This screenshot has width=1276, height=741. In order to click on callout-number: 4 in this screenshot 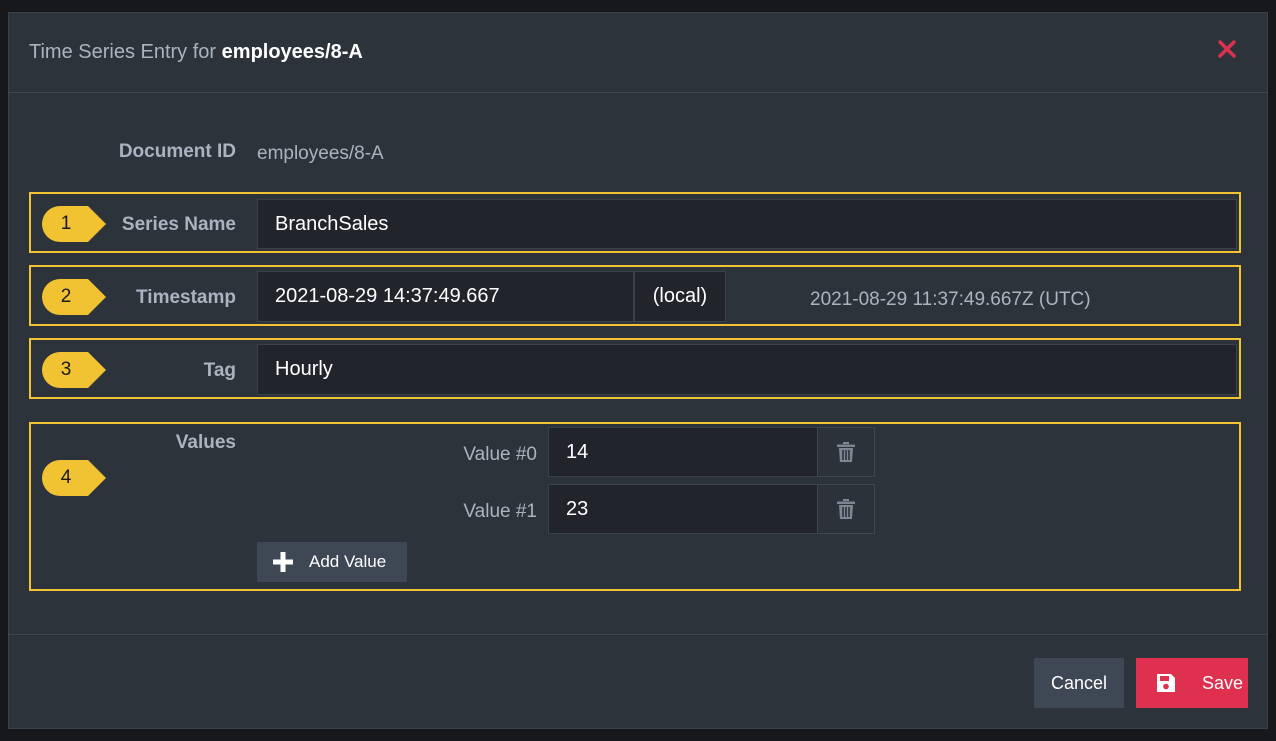, I will do `click(66, 477)`.